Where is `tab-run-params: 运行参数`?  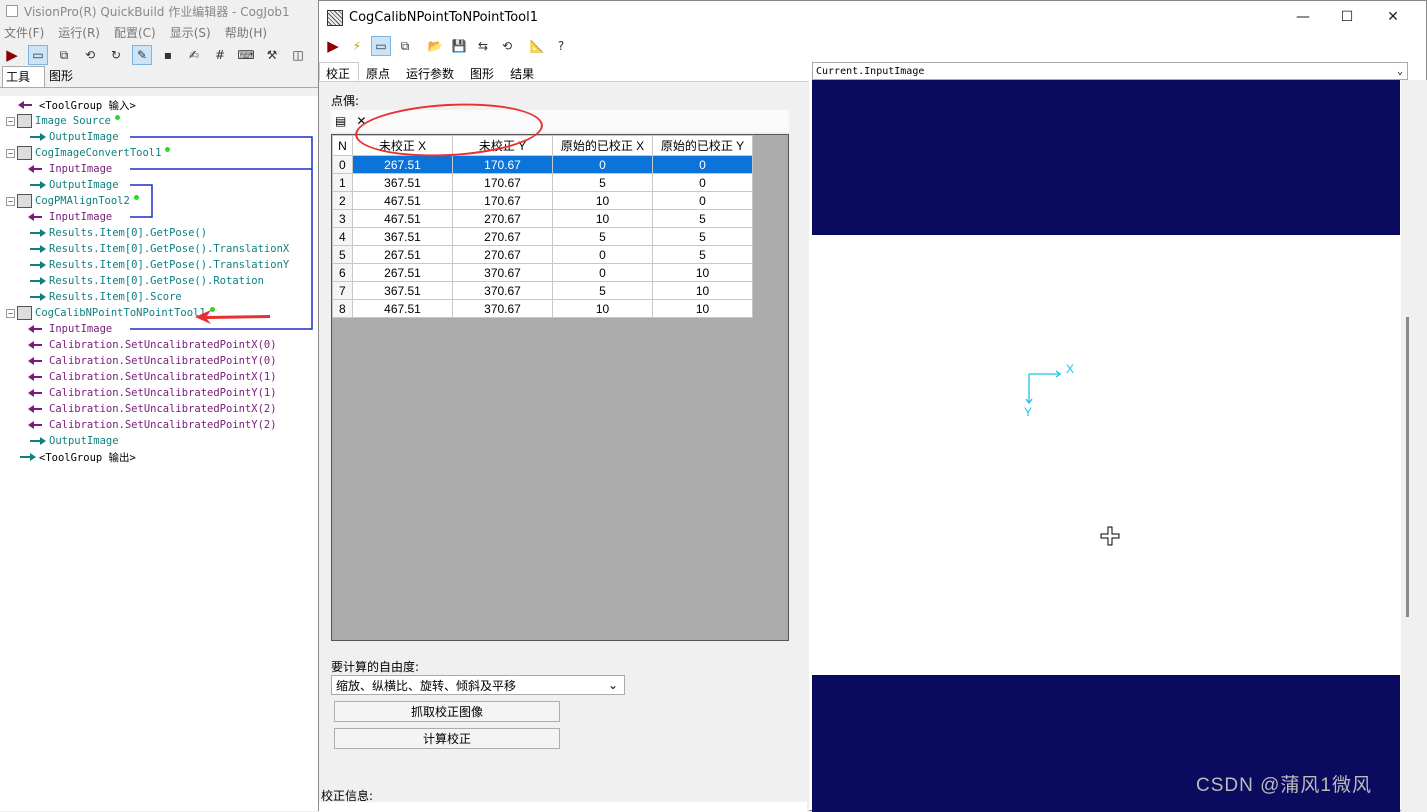
tab-run-params: 运行参数 is located at coordinates (431, 71).